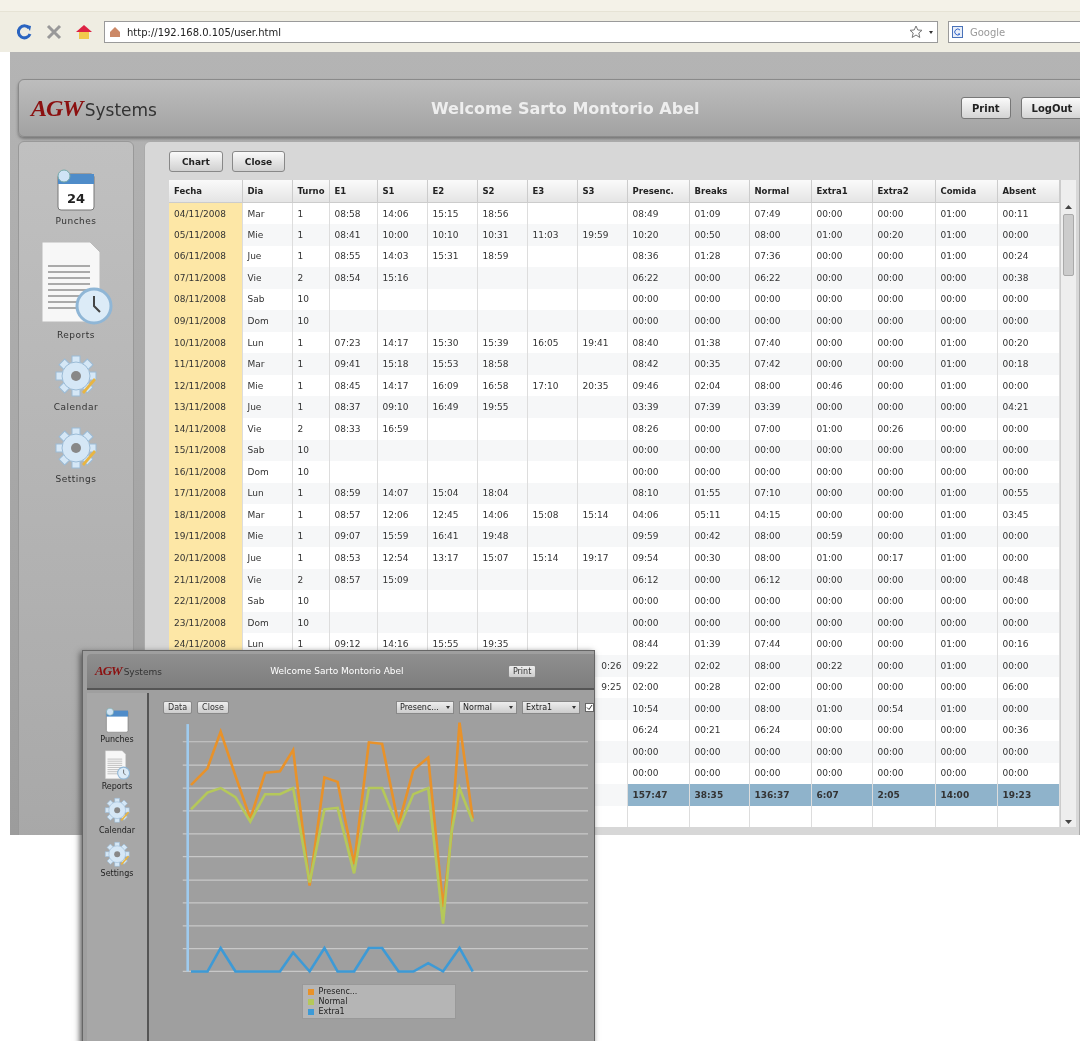  Describe the element at coordinates (589, 707) in the screenshot. I see `checkbox` at that location.